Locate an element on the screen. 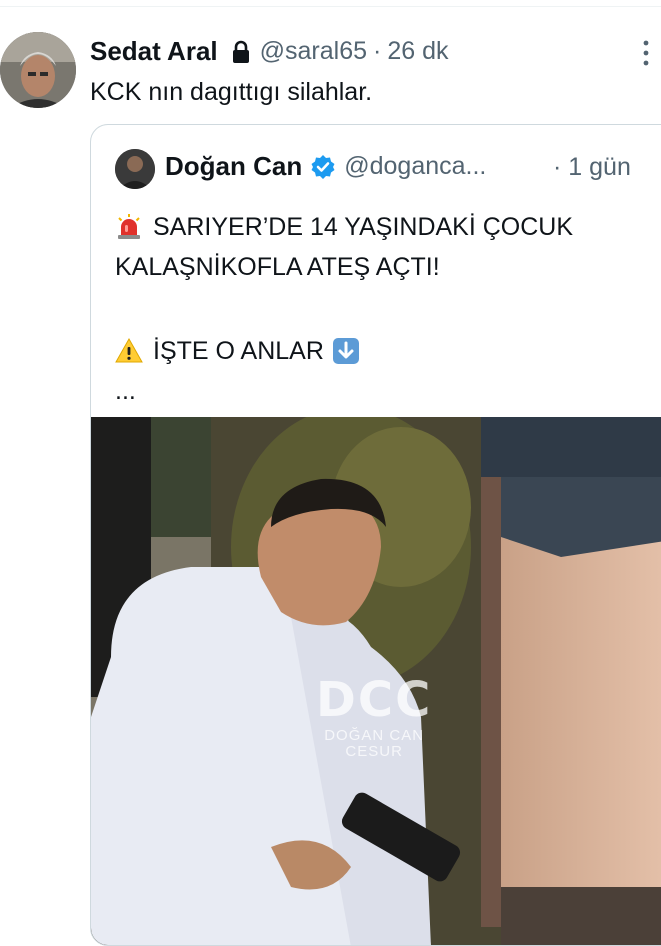  quoted-author-name: Doğan Can is located at coordinates (233, 166).